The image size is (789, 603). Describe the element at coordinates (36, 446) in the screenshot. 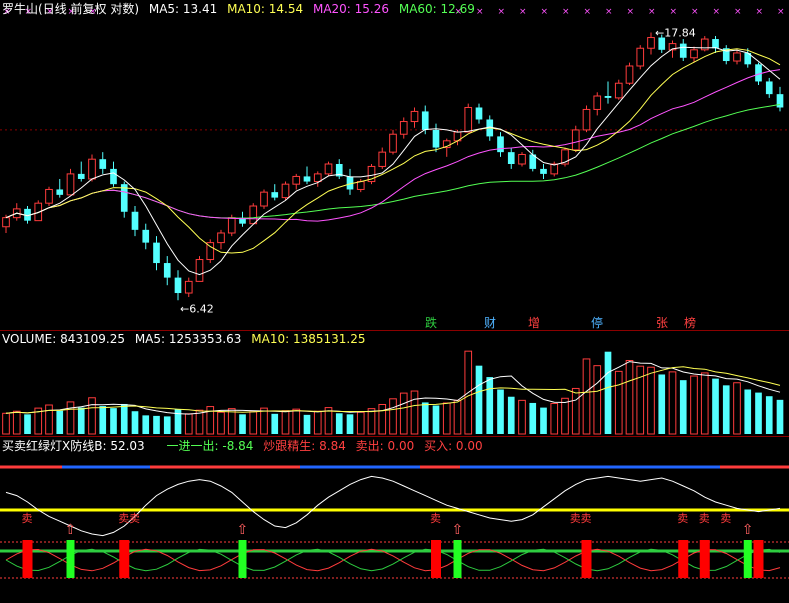

I see `indicator-name: 买卖红绿灯X` at that location.